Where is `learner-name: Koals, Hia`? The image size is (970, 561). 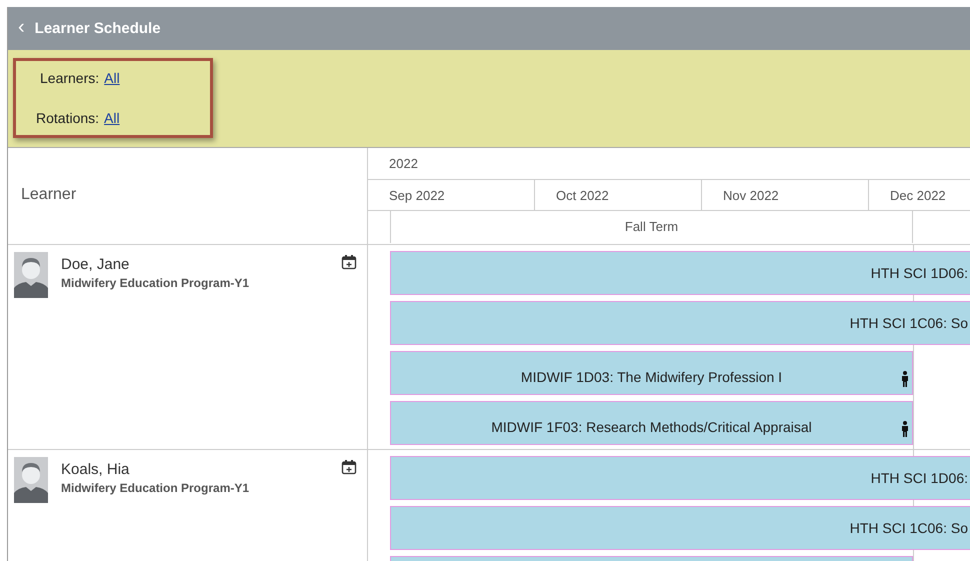
learner-name: Koals, Hia is located at coordinates (95, 469).